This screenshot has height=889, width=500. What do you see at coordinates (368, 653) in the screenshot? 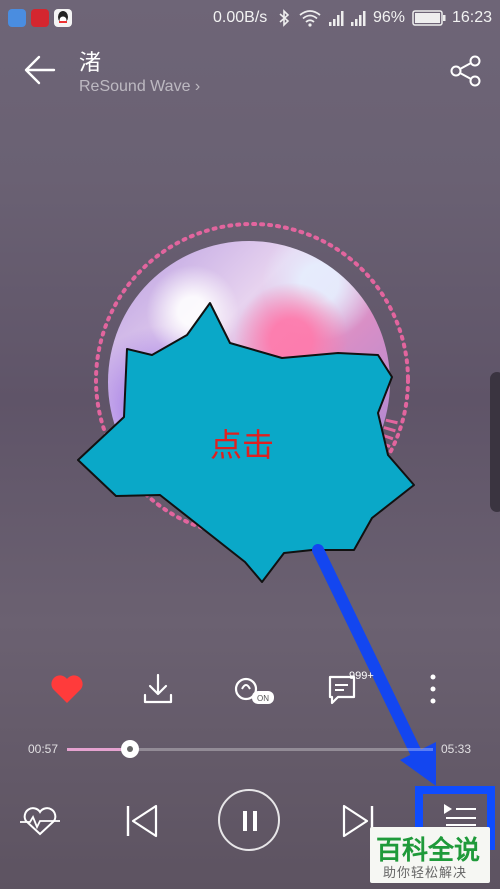
I see `annotation-arrow` at bounding box center [368, 653].